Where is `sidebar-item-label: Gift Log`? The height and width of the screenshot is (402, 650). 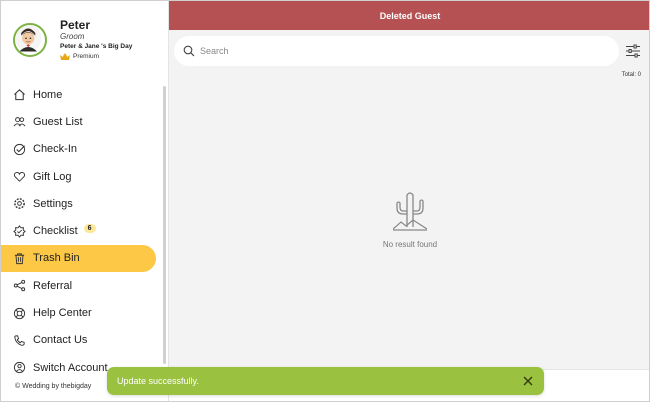 sidebar-item-label: Gift Log is located at coordinates (52, 176).